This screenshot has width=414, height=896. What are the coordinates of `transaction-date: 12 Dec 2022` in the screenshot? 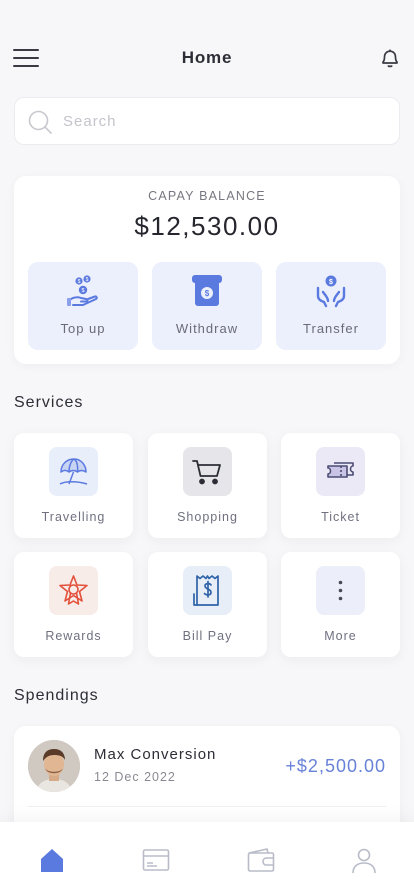 It's located at (135, 777).